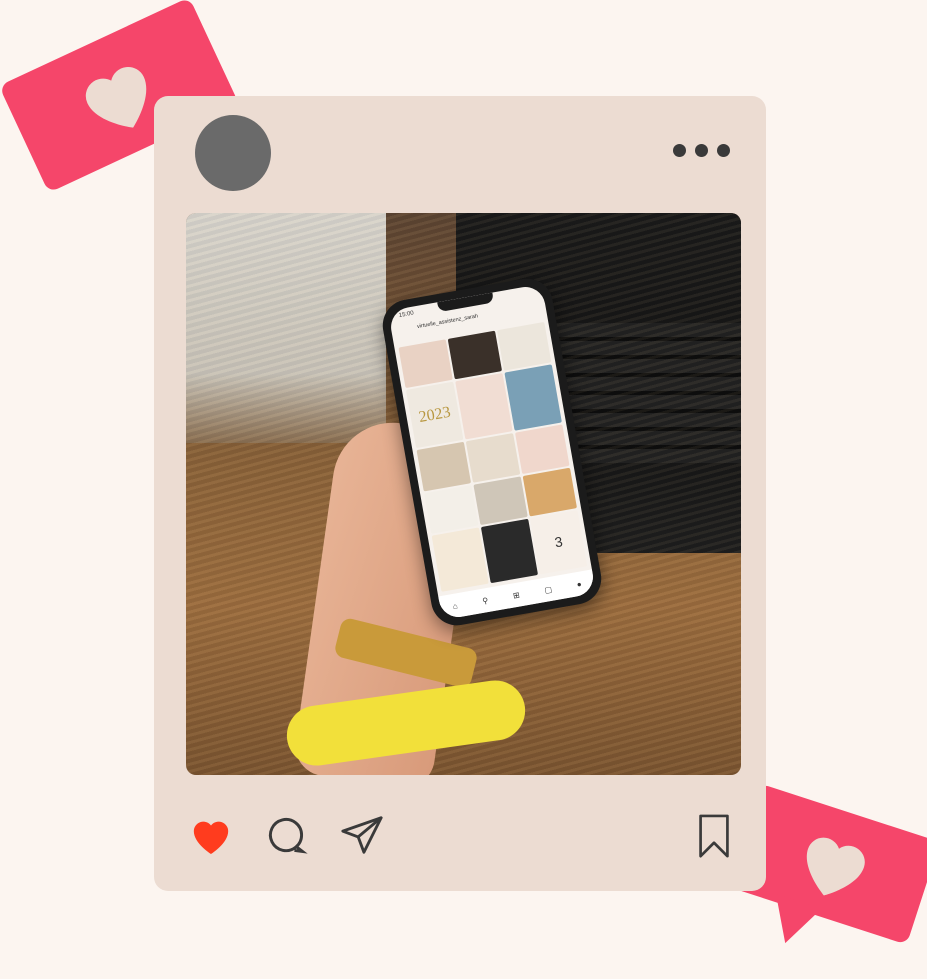  Describe the element at coordinates (714, 837) in the screenshot. I see `bookmark-icon` at that location.